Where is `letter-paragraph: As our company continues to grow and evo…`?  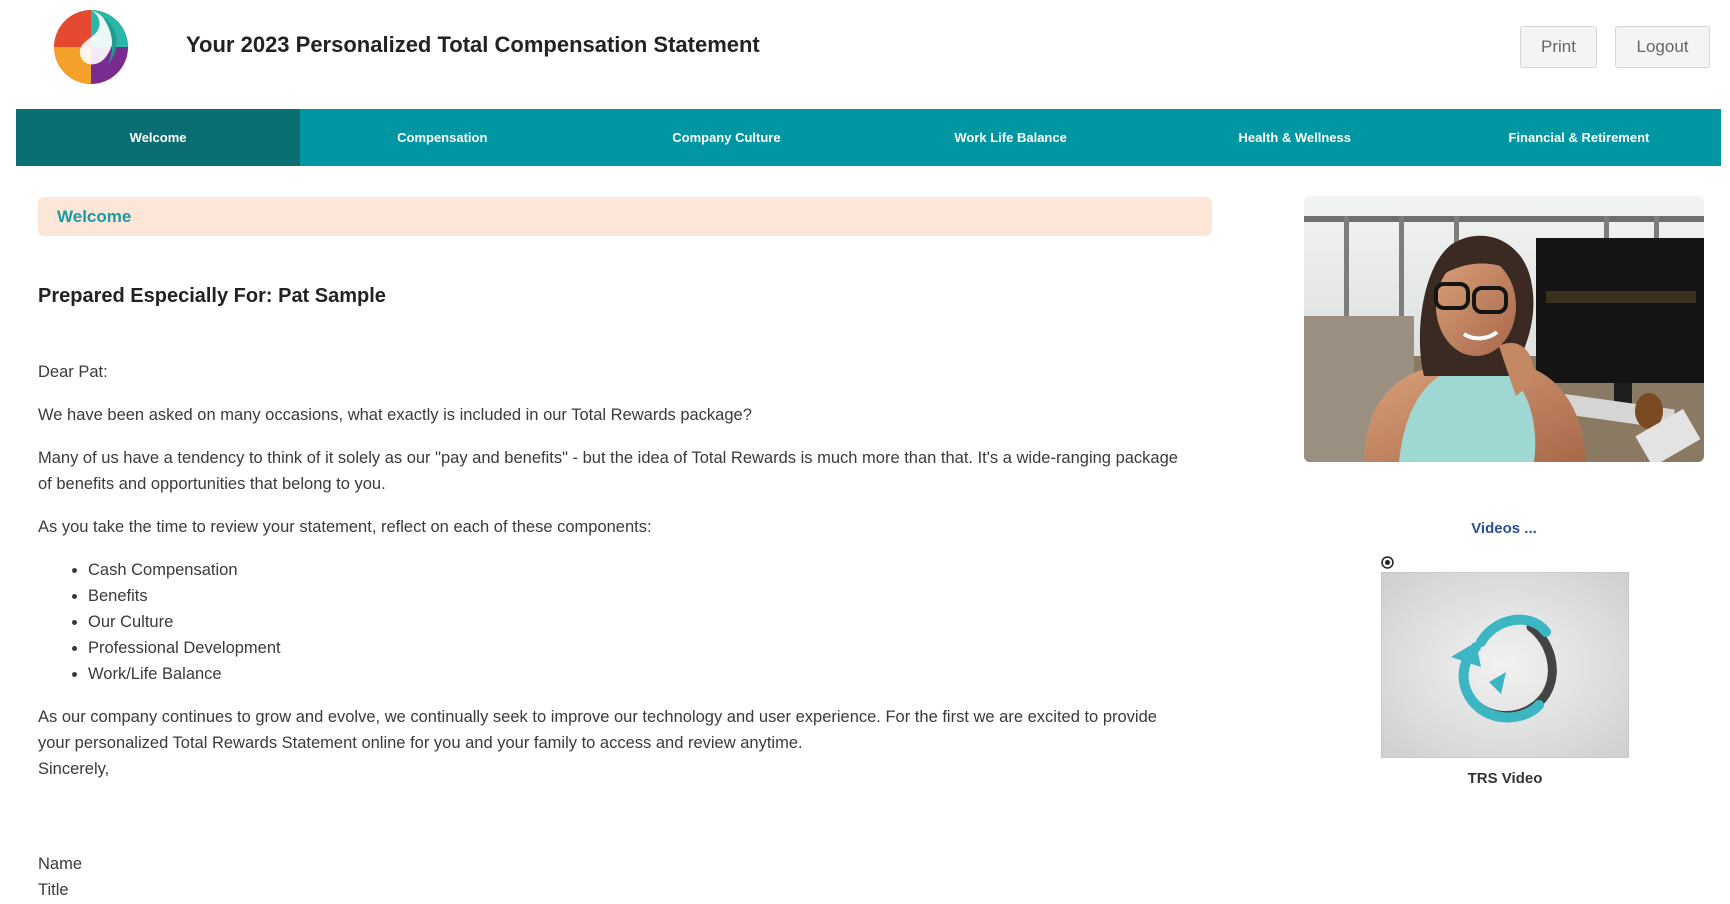 letter-paragraph: As our company continues to grow and evo… is located at coordinates (597, 730).